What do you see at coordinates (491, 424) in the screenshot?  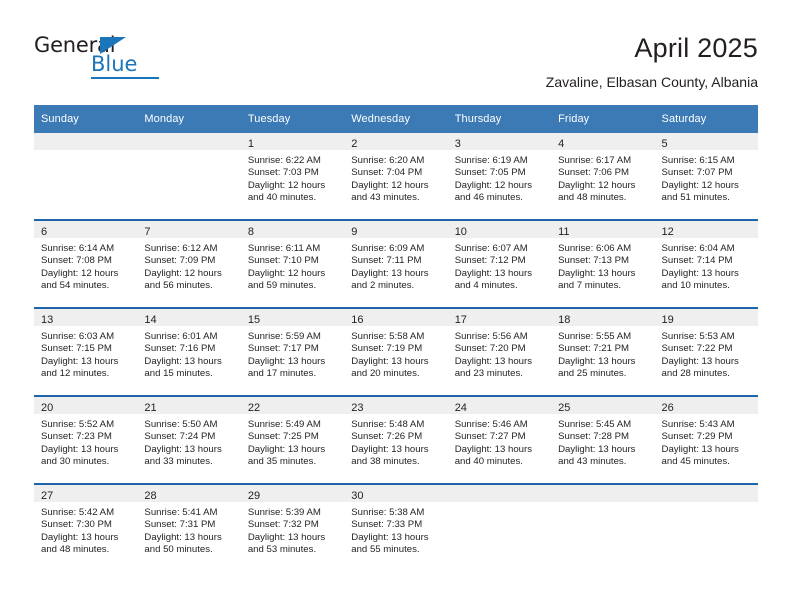 I see `sunrise-text: Sunrise: 5:46 AM` at bounding box center [491, 424].